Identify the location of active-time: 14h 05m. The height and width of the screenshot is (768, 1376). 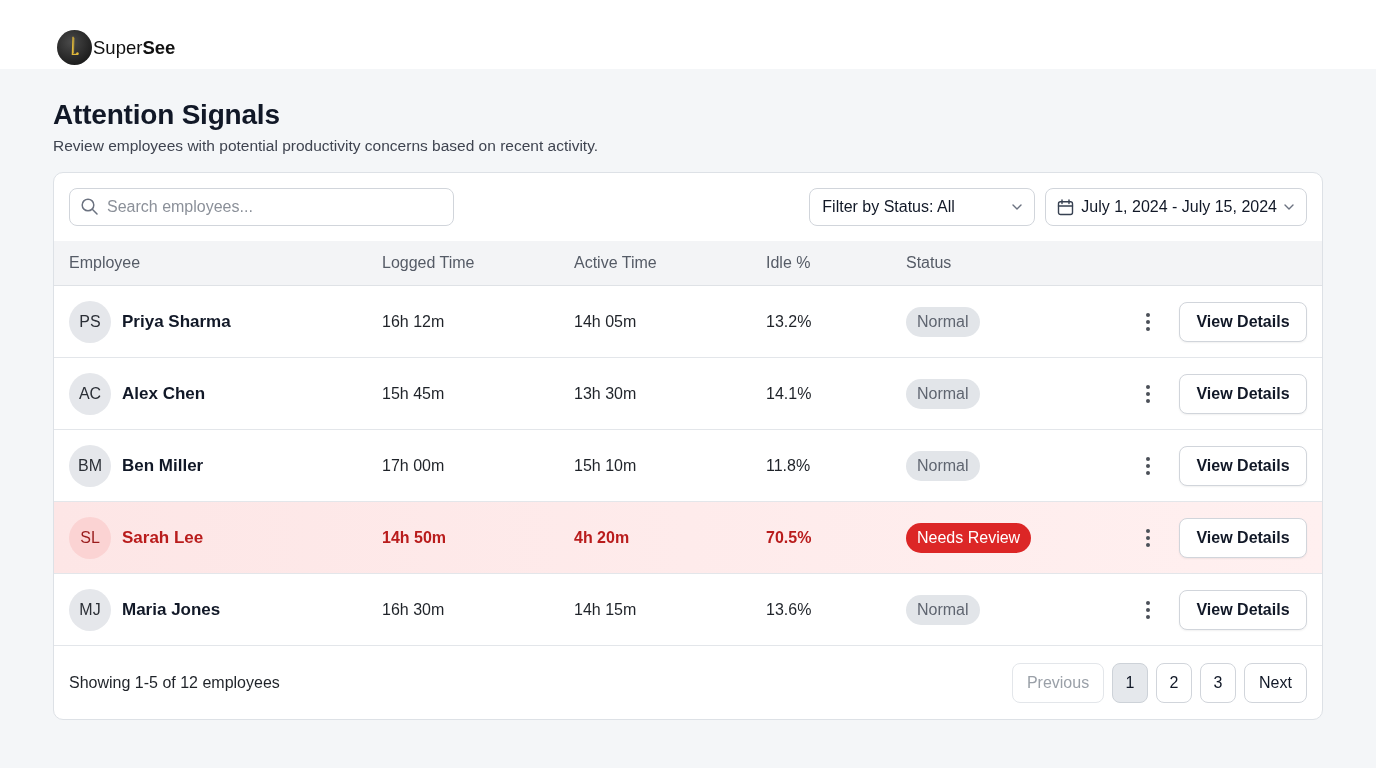
(605, 321).